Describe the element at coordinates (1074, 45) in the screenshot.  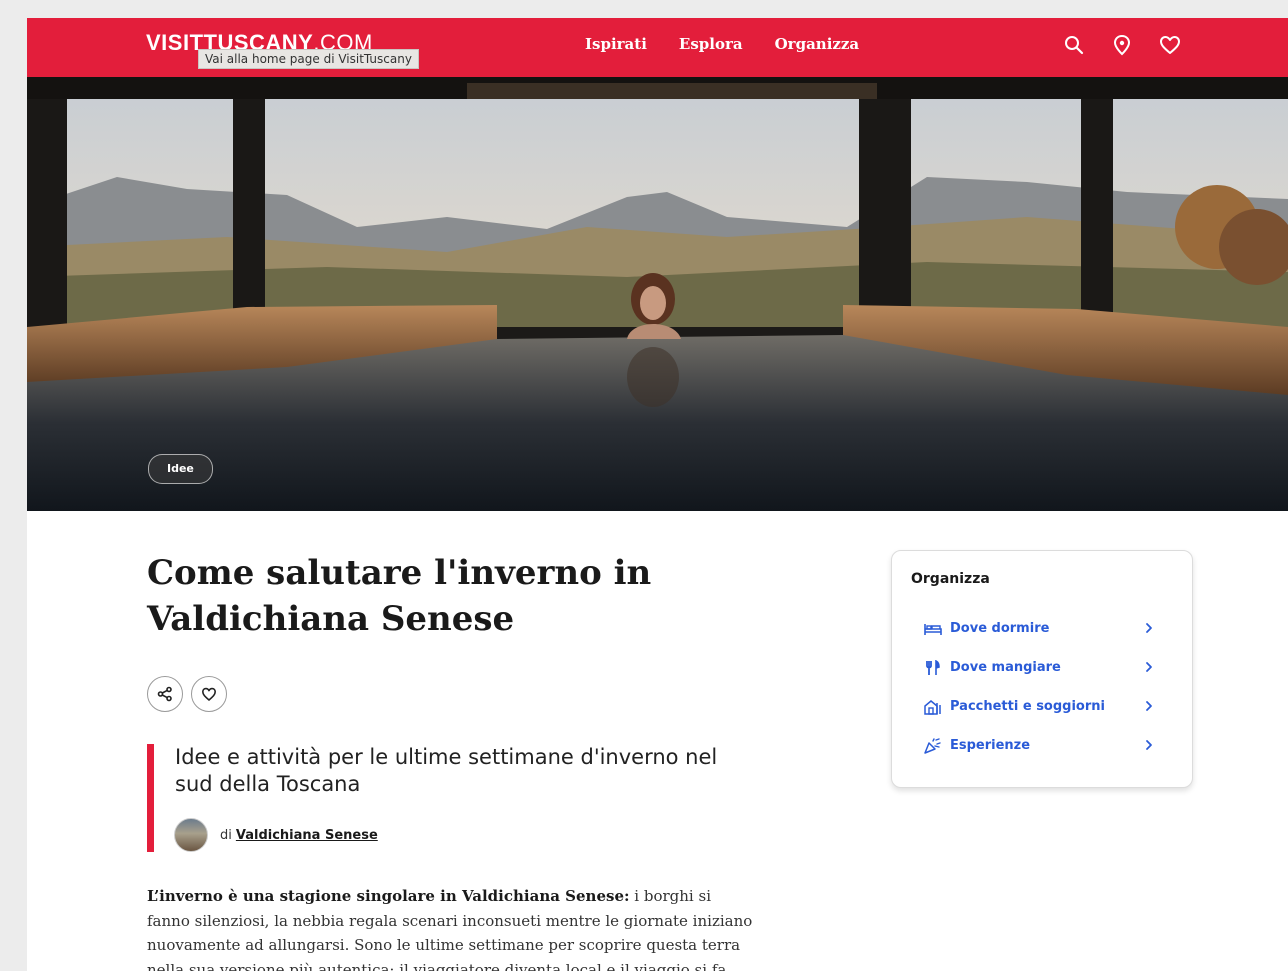
I see `search-icon` at that location.